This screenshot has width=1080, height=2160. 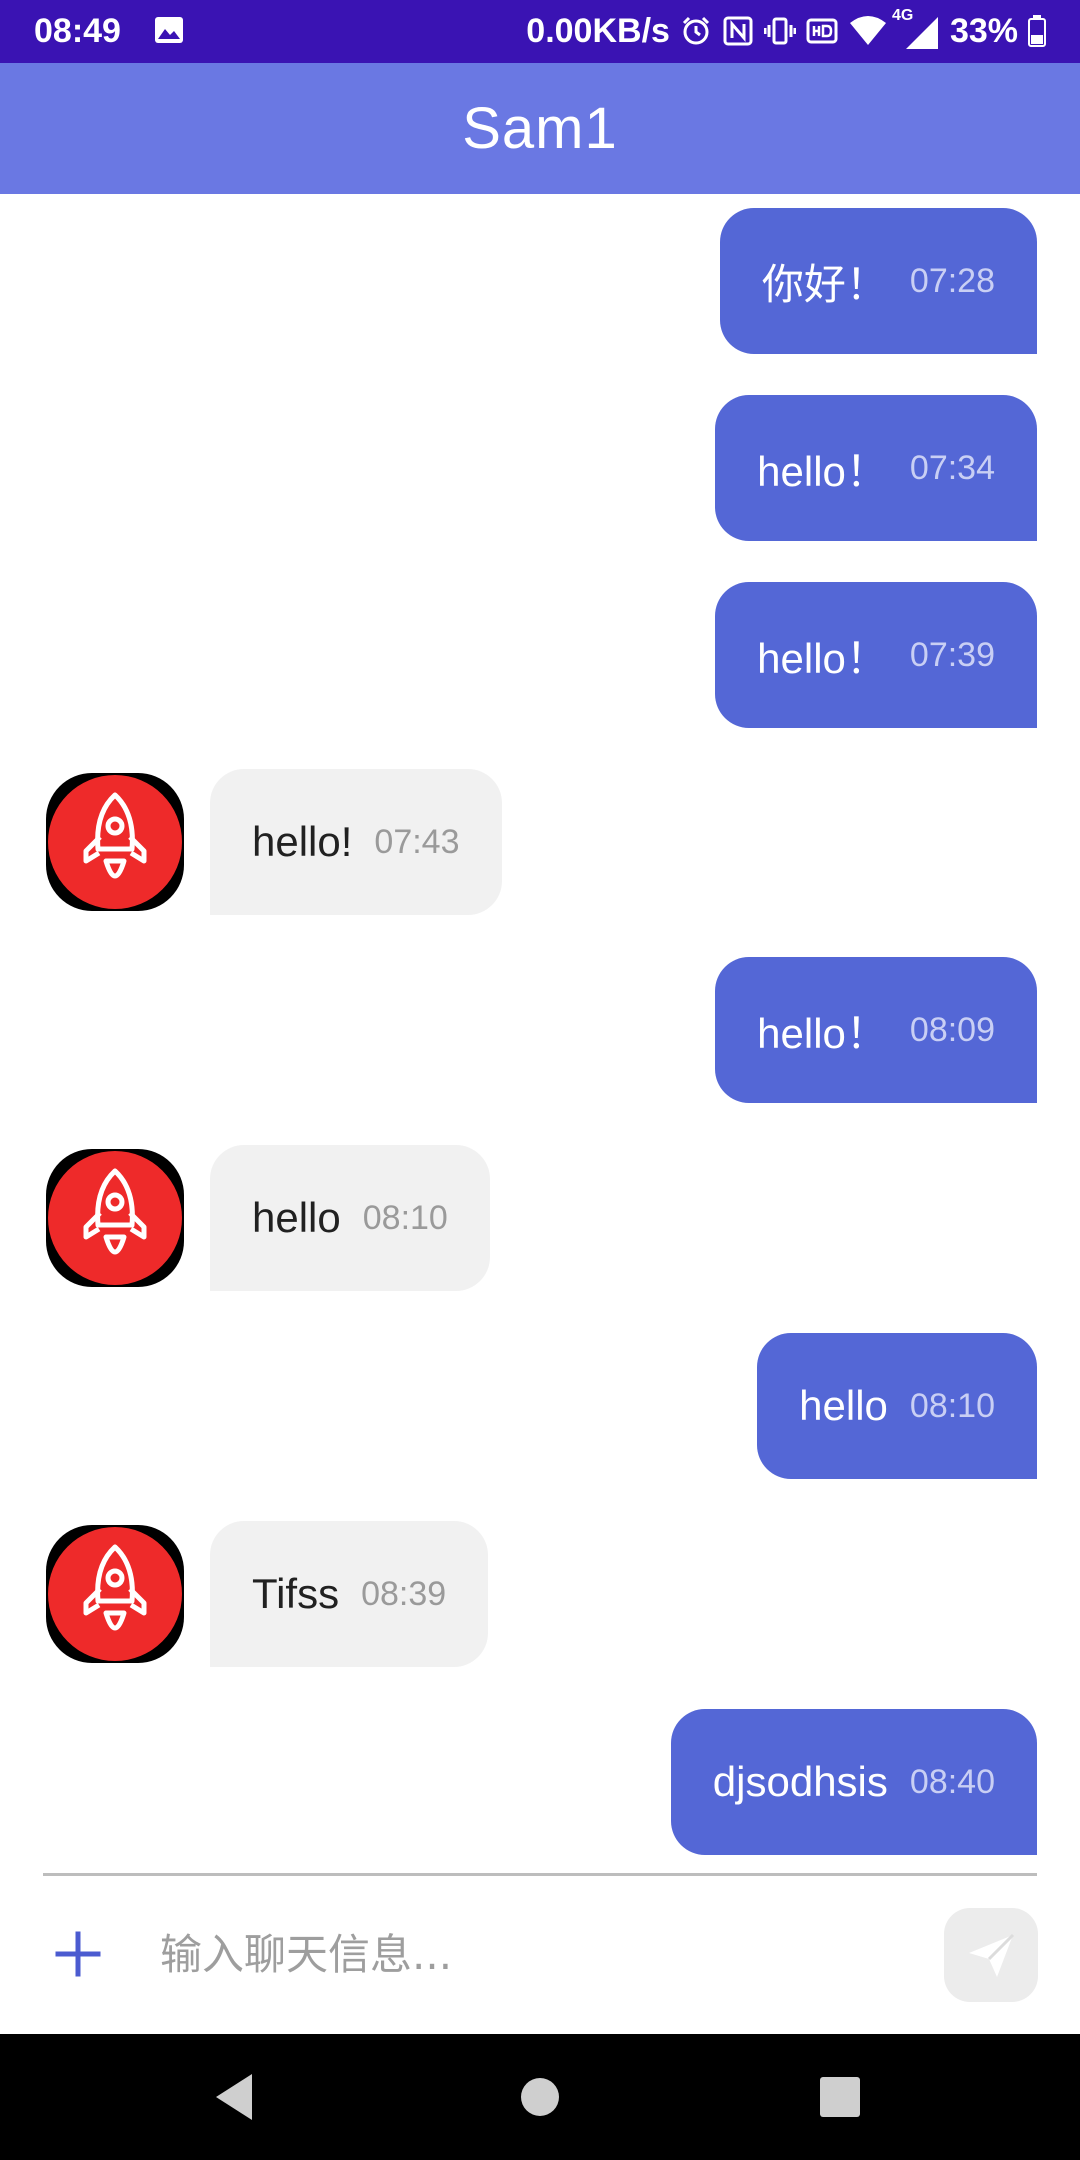 I want to click on gallery-icon, so click(x=169, y=30).